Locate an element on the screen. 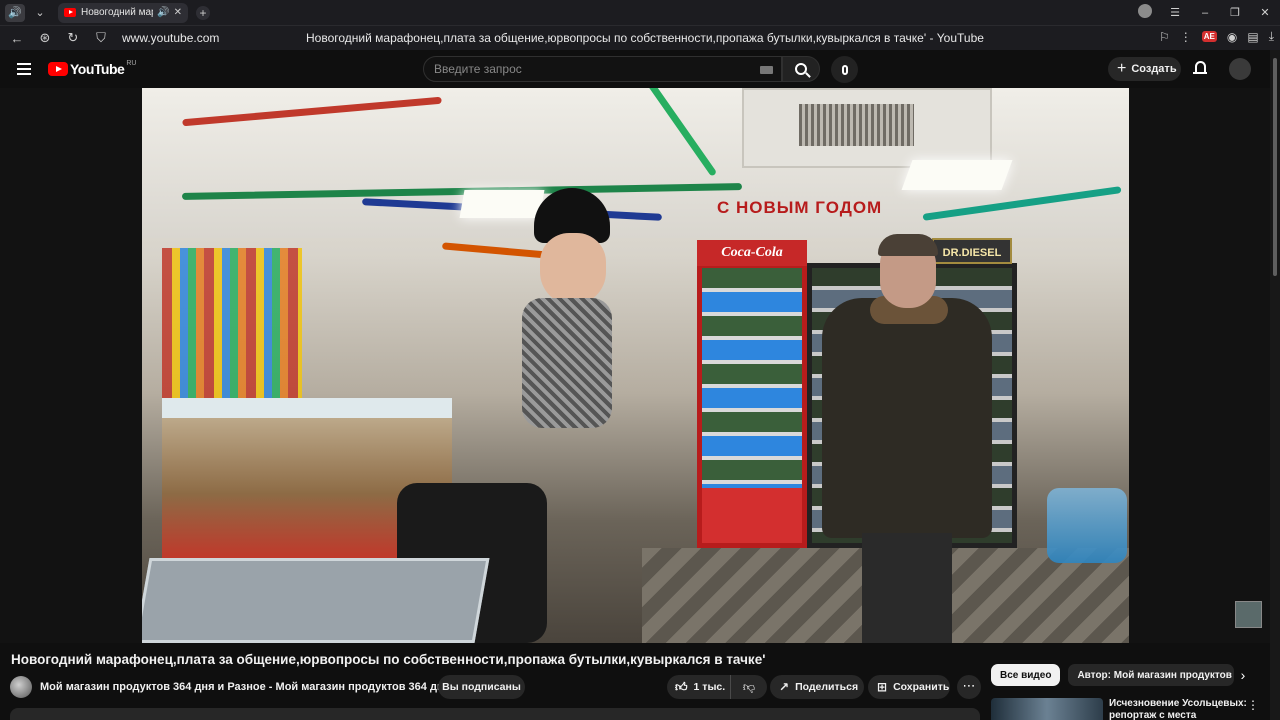  dislike-button: 👎︎ is located at coordinates (749, 687).